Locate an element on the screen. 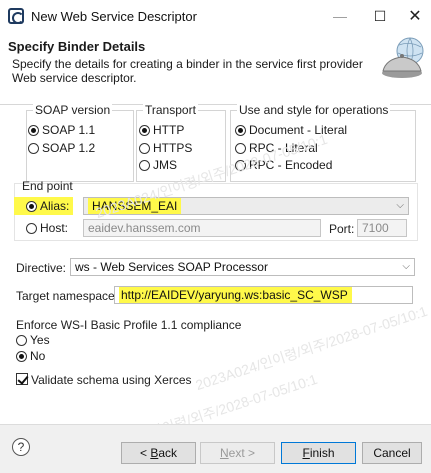  soap-1-1-radio: SOAP 1.1 is located at coordinates (61, 130).